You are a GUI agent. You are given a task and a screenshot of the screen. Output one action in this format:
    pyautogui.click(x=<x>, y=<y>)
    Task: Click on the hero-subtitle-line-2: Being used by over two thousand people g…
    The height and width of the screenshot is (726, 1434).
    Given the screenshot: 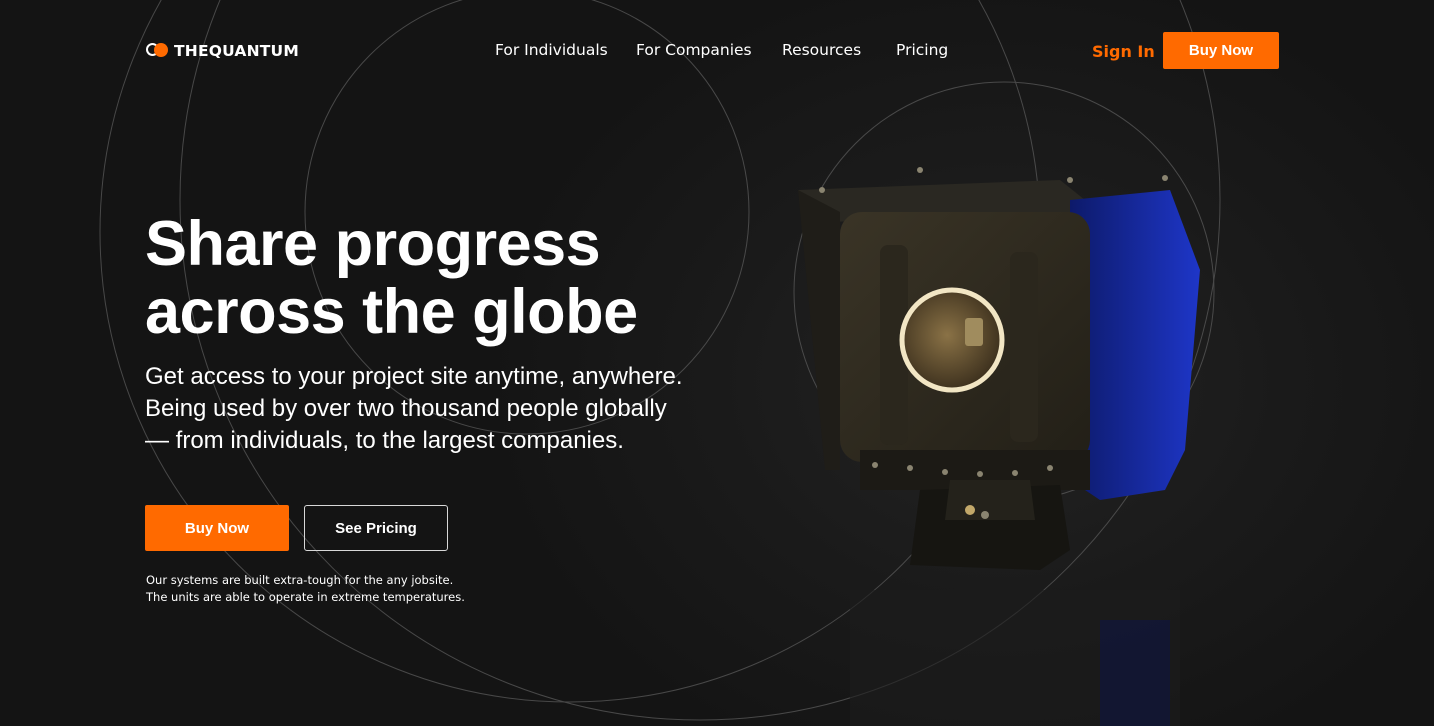 What is the action you would take?
    pyautogui.click(x=406, y=408)
    